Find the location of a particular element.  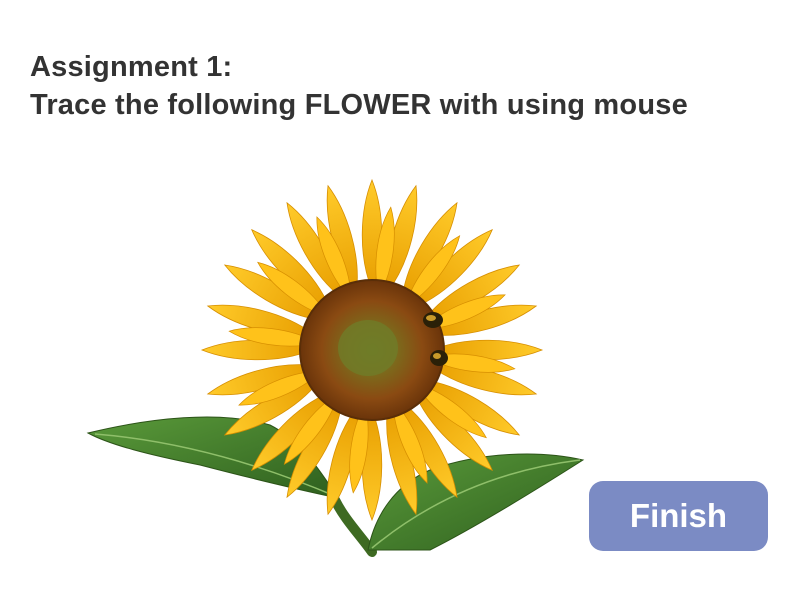

stem is located at coordinates (353, 526).